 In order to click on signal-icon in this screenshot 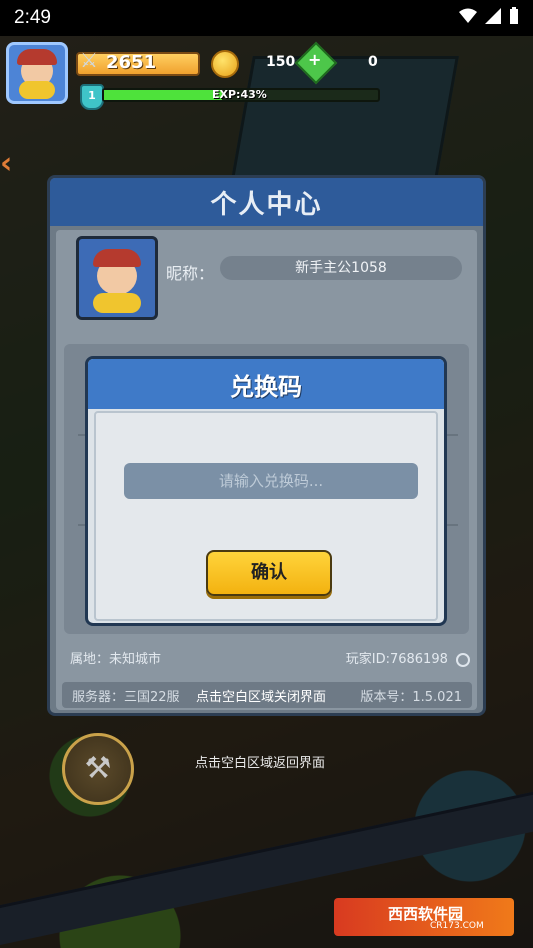, I will do `click(493, 18)`.